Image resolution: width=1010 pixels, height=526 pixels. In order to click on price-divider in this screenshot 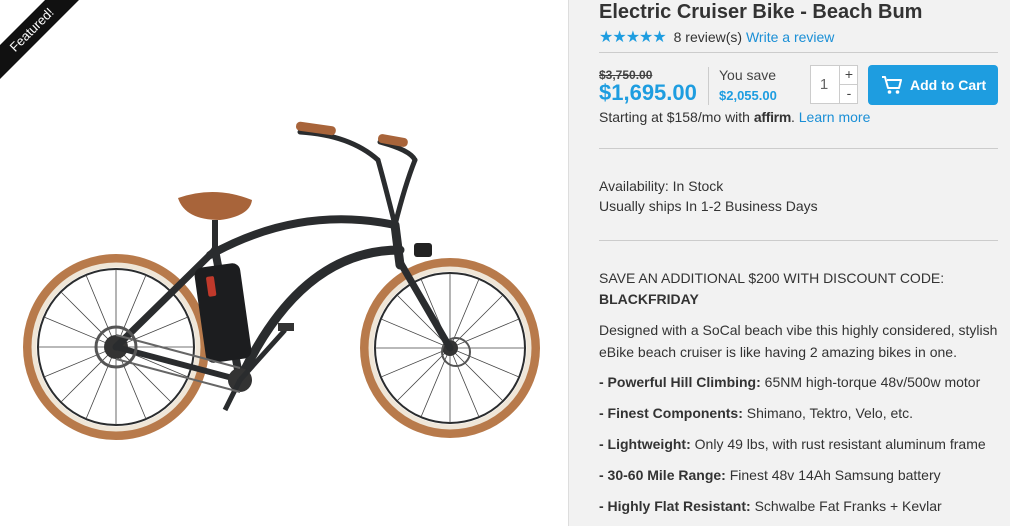, I will do `click(708, 86)`.